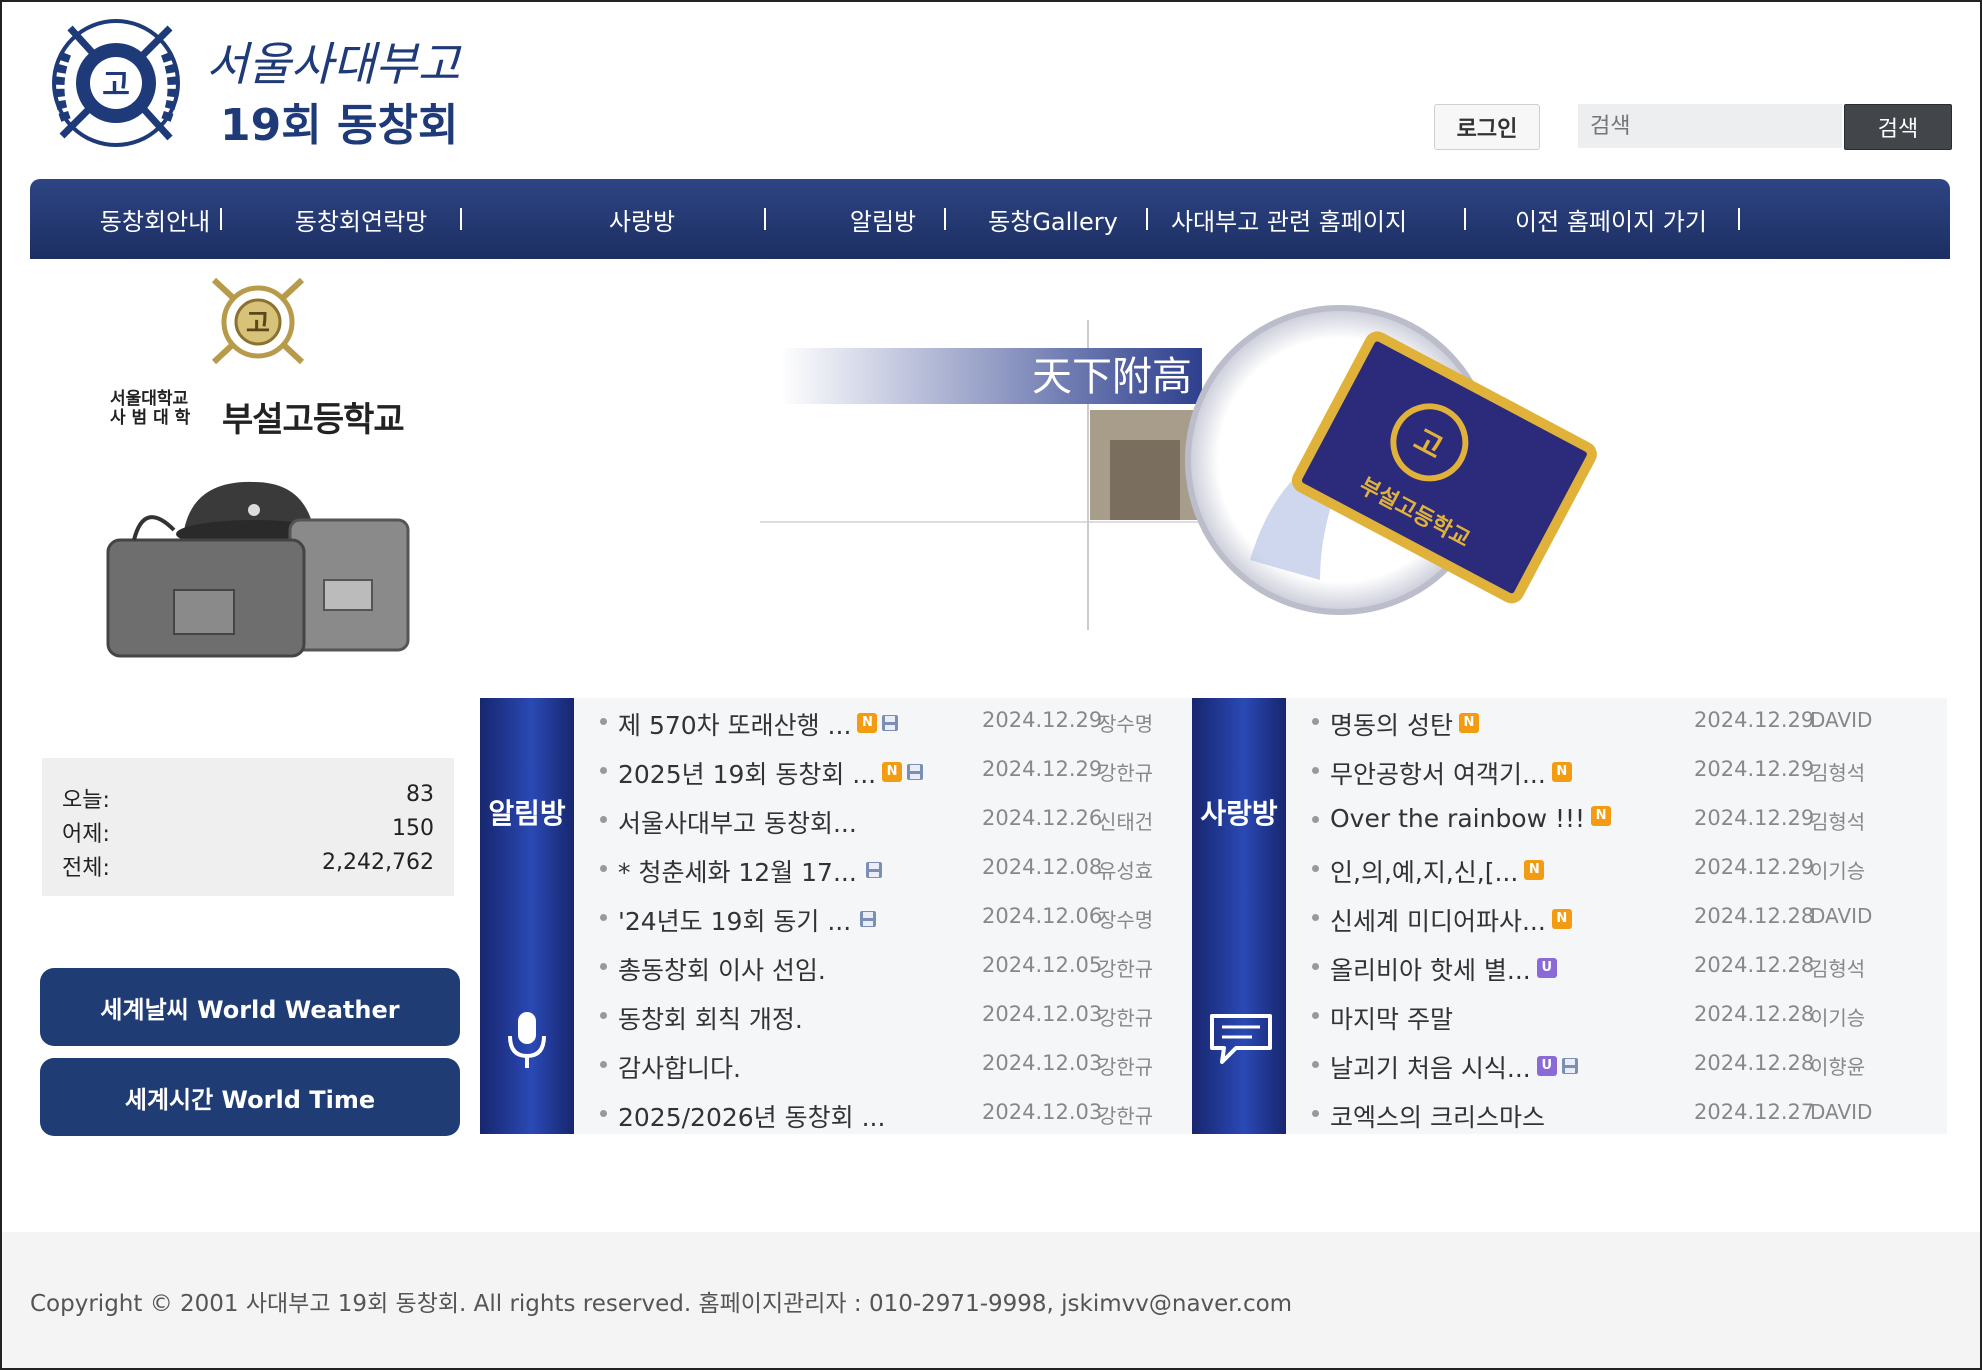  I want to click on notice-board-tab: 알림방, so click(527, 916).